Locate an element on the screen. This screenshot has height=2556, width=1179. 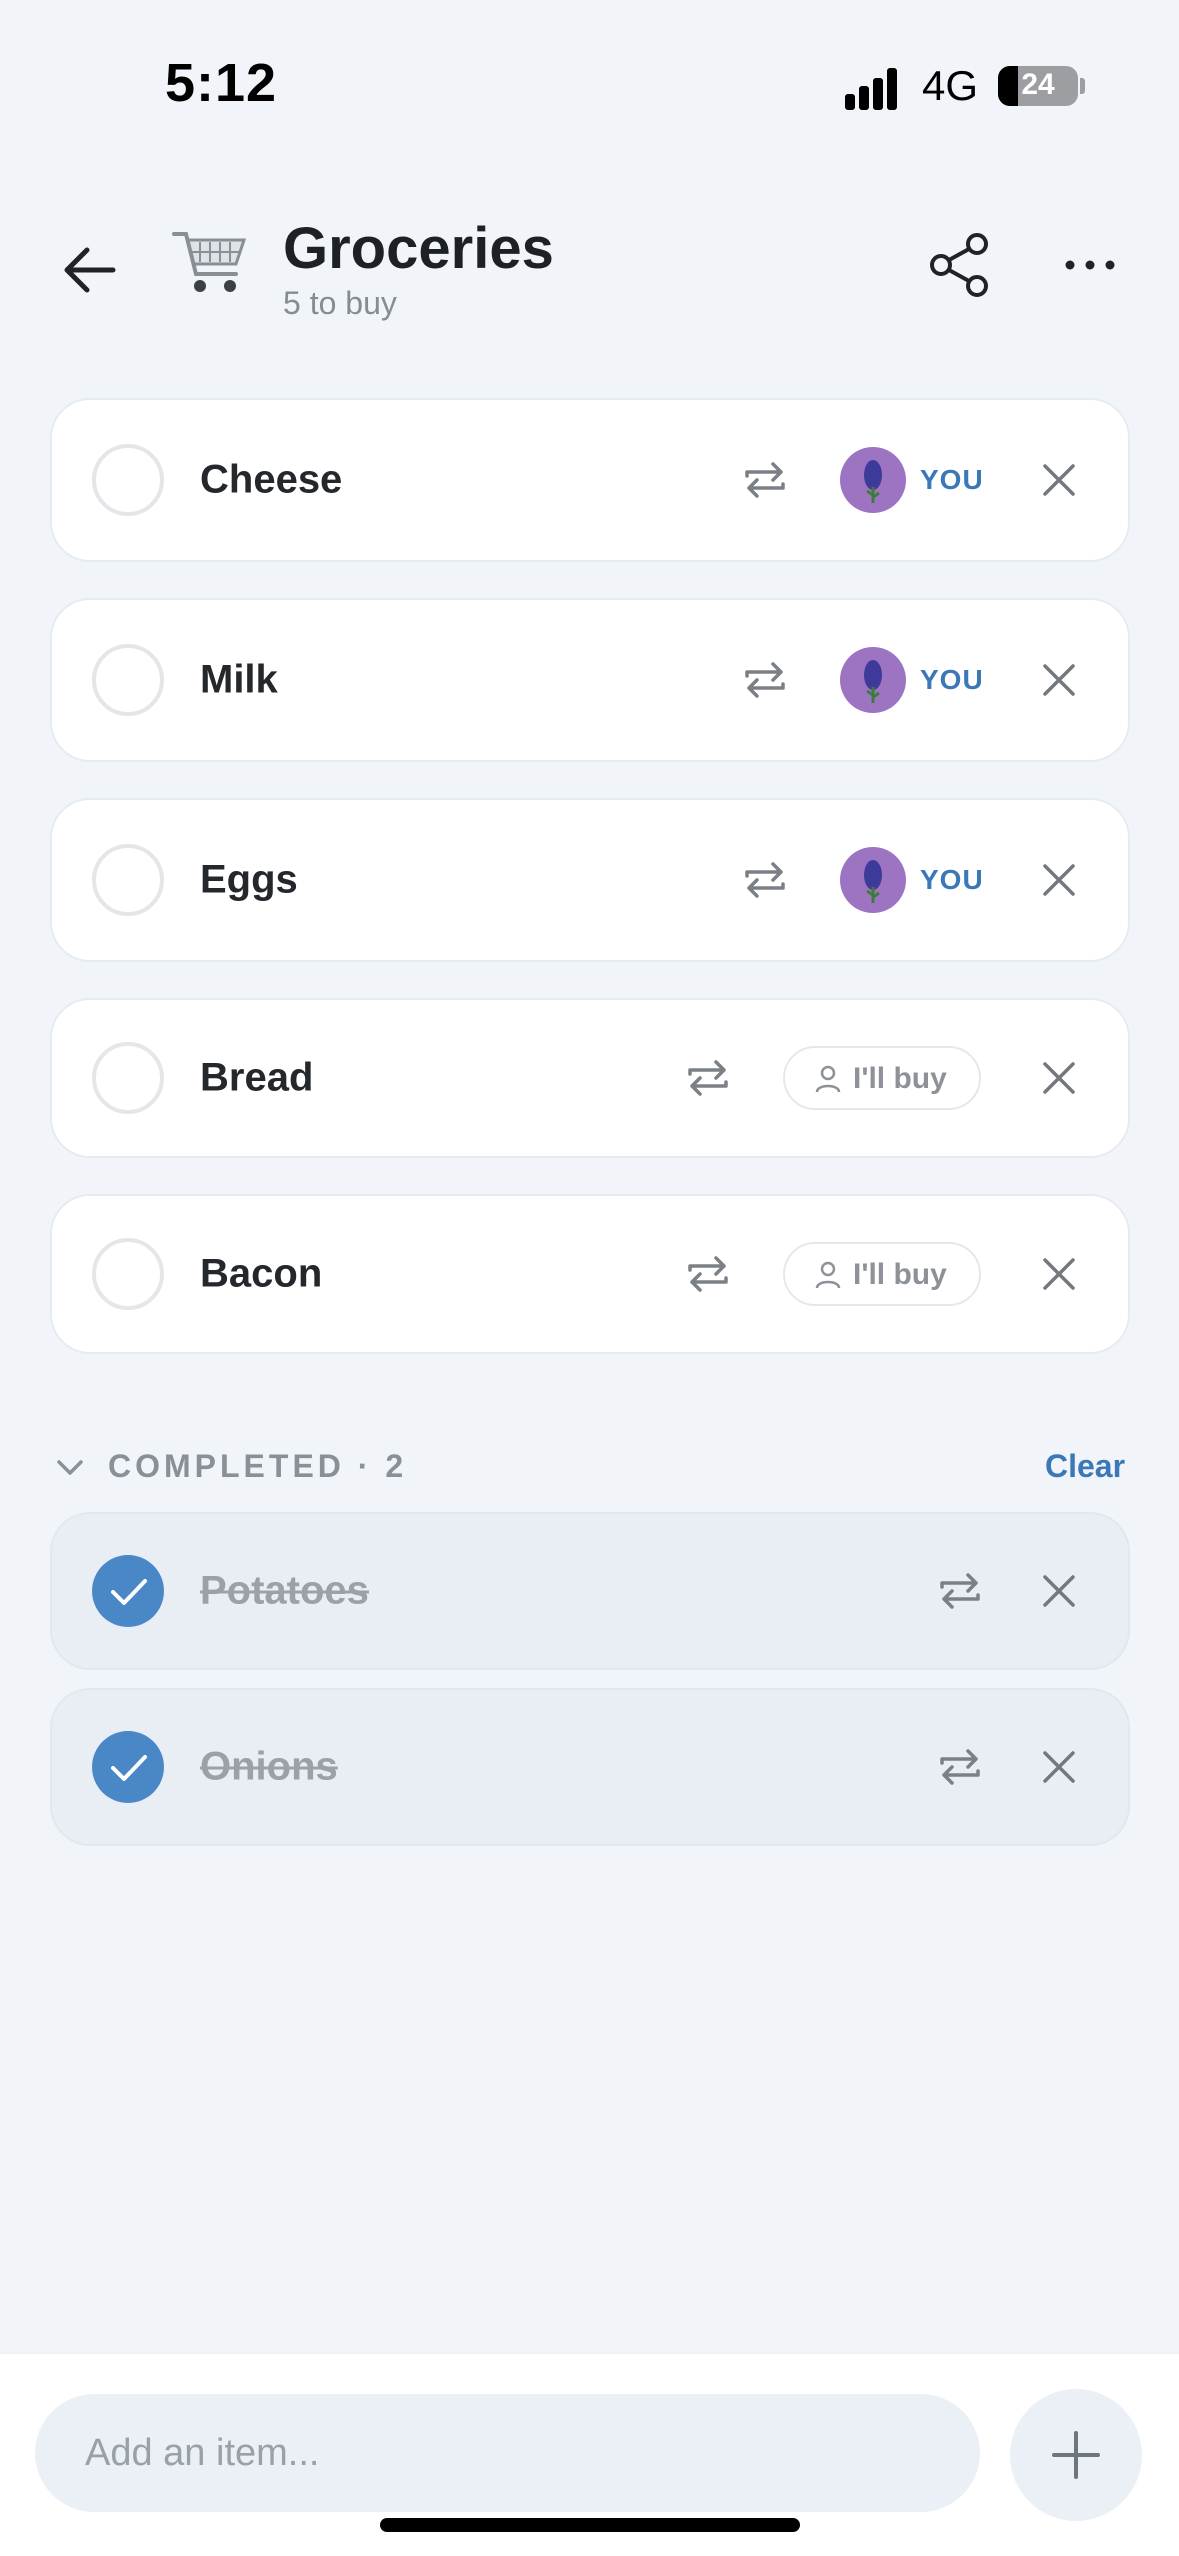
more-options-icon is located at coordinates (1090, 265).